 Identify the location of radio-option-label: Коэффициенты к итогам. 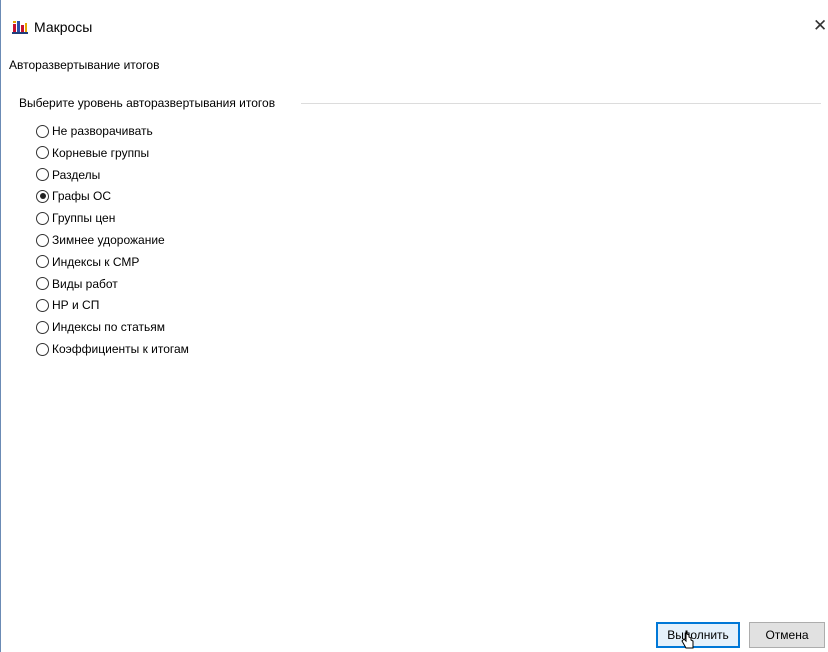
(120, 349).